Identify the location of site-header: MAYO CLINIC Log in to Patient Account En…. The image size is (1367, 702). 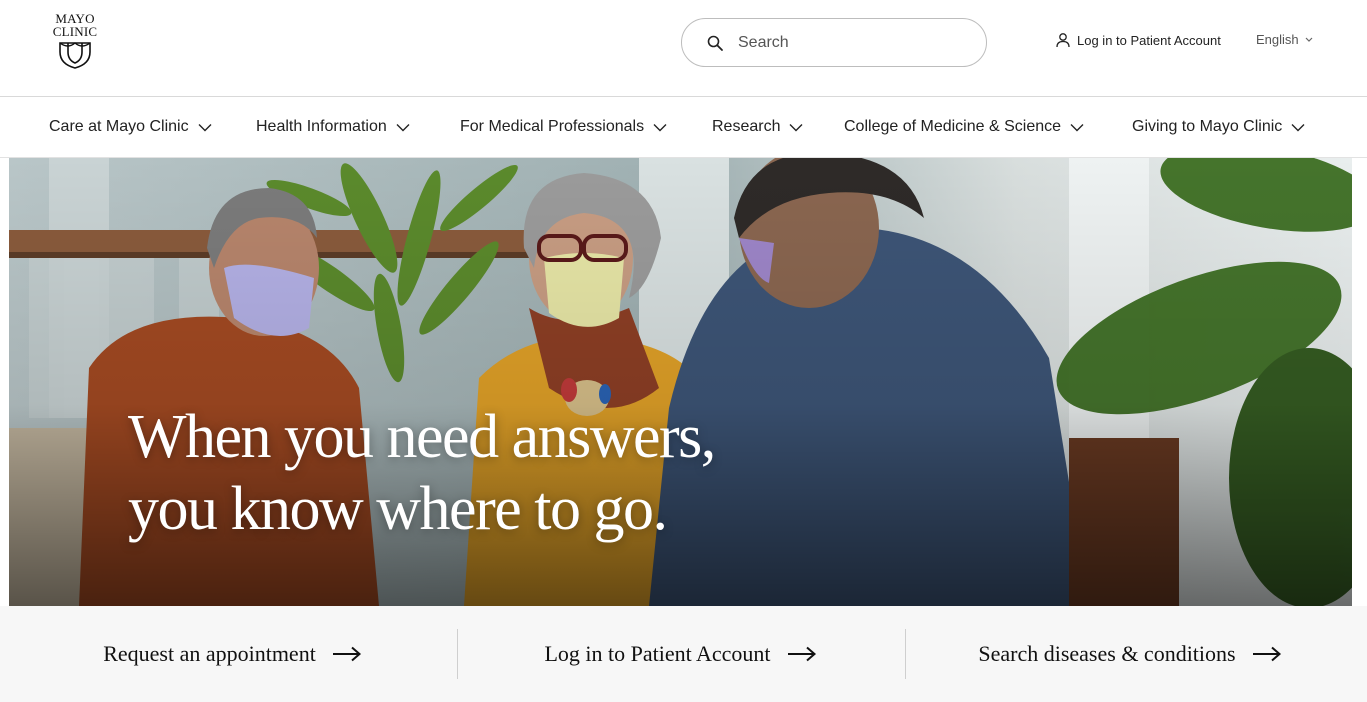
(683, 48).